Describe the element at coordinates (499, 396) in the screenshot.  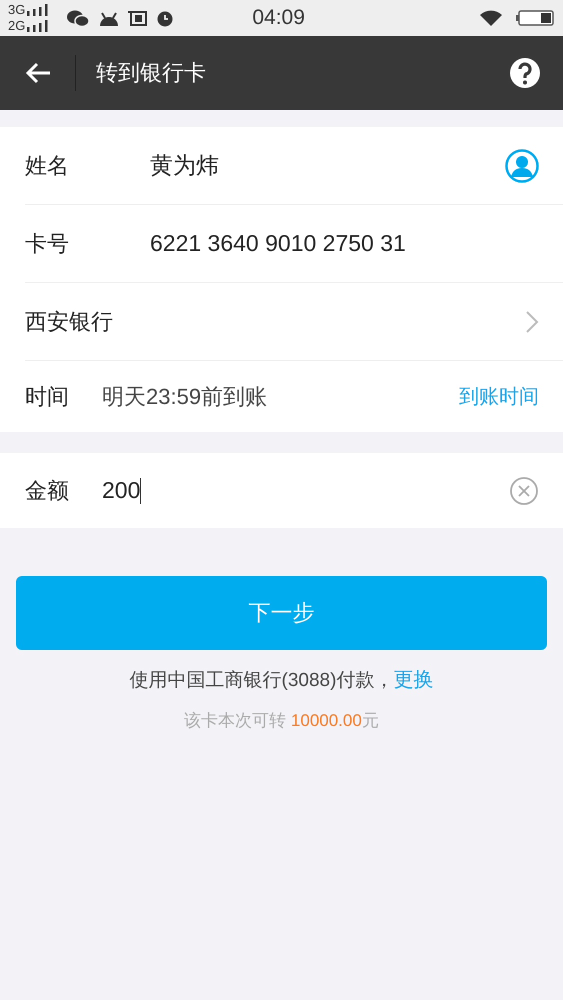
I see `arrival-time-link: 到账时间` at that location.